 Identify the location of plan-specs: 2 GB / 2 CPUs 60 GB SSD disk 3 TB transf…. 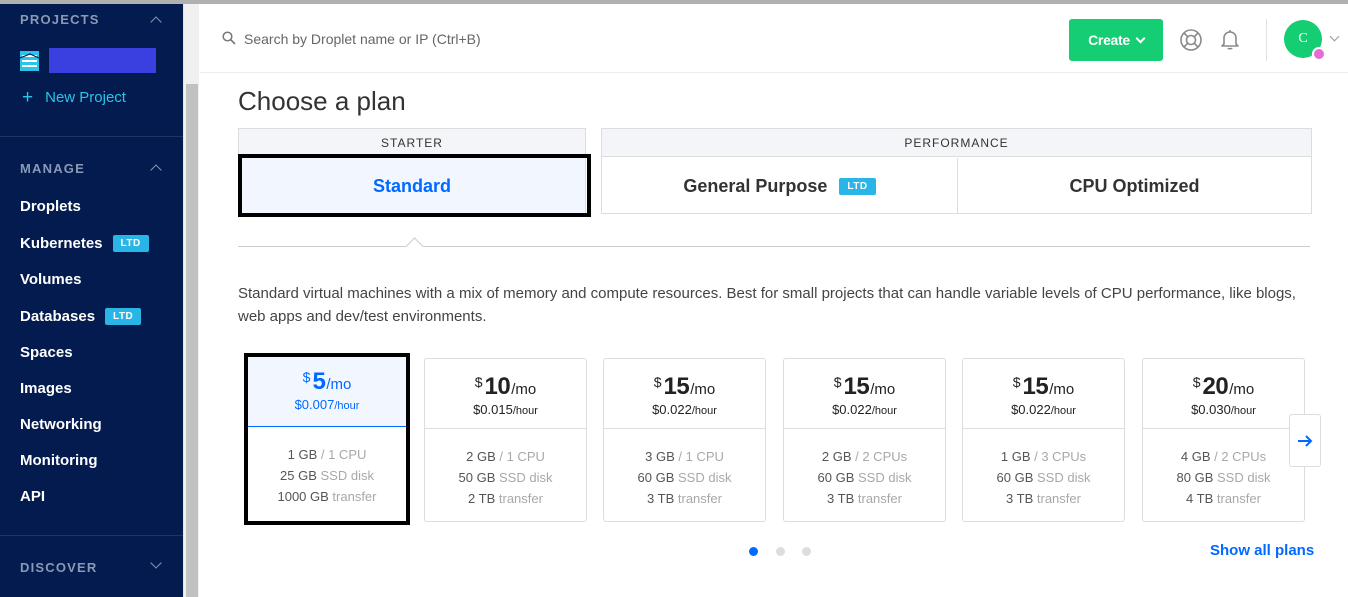
(864, 469).